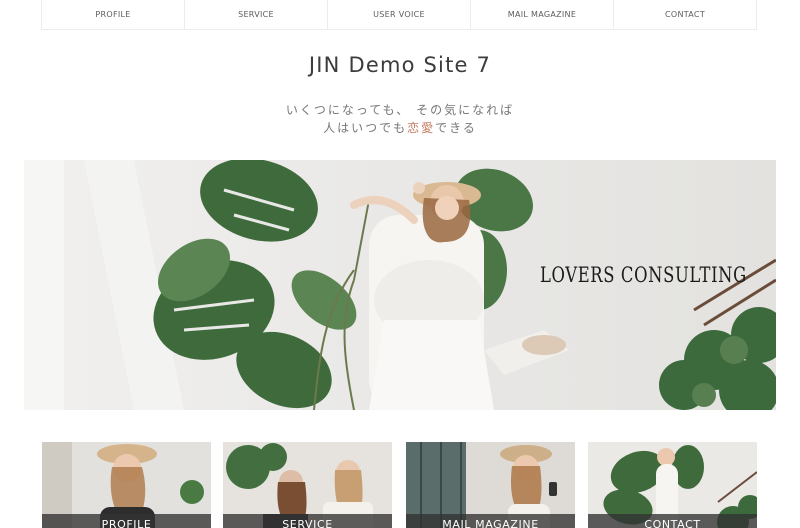 This screenshot has height=528, width=800. Describe the element at coordinates (672, 485) in the screenshot. I see `card-contact: CONTACT` at that location.